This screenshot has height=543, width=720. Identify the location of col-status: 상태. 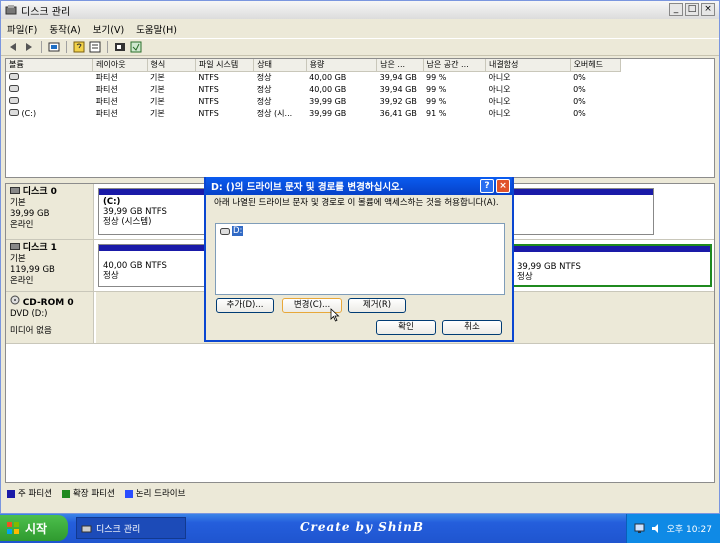
(280, 65).